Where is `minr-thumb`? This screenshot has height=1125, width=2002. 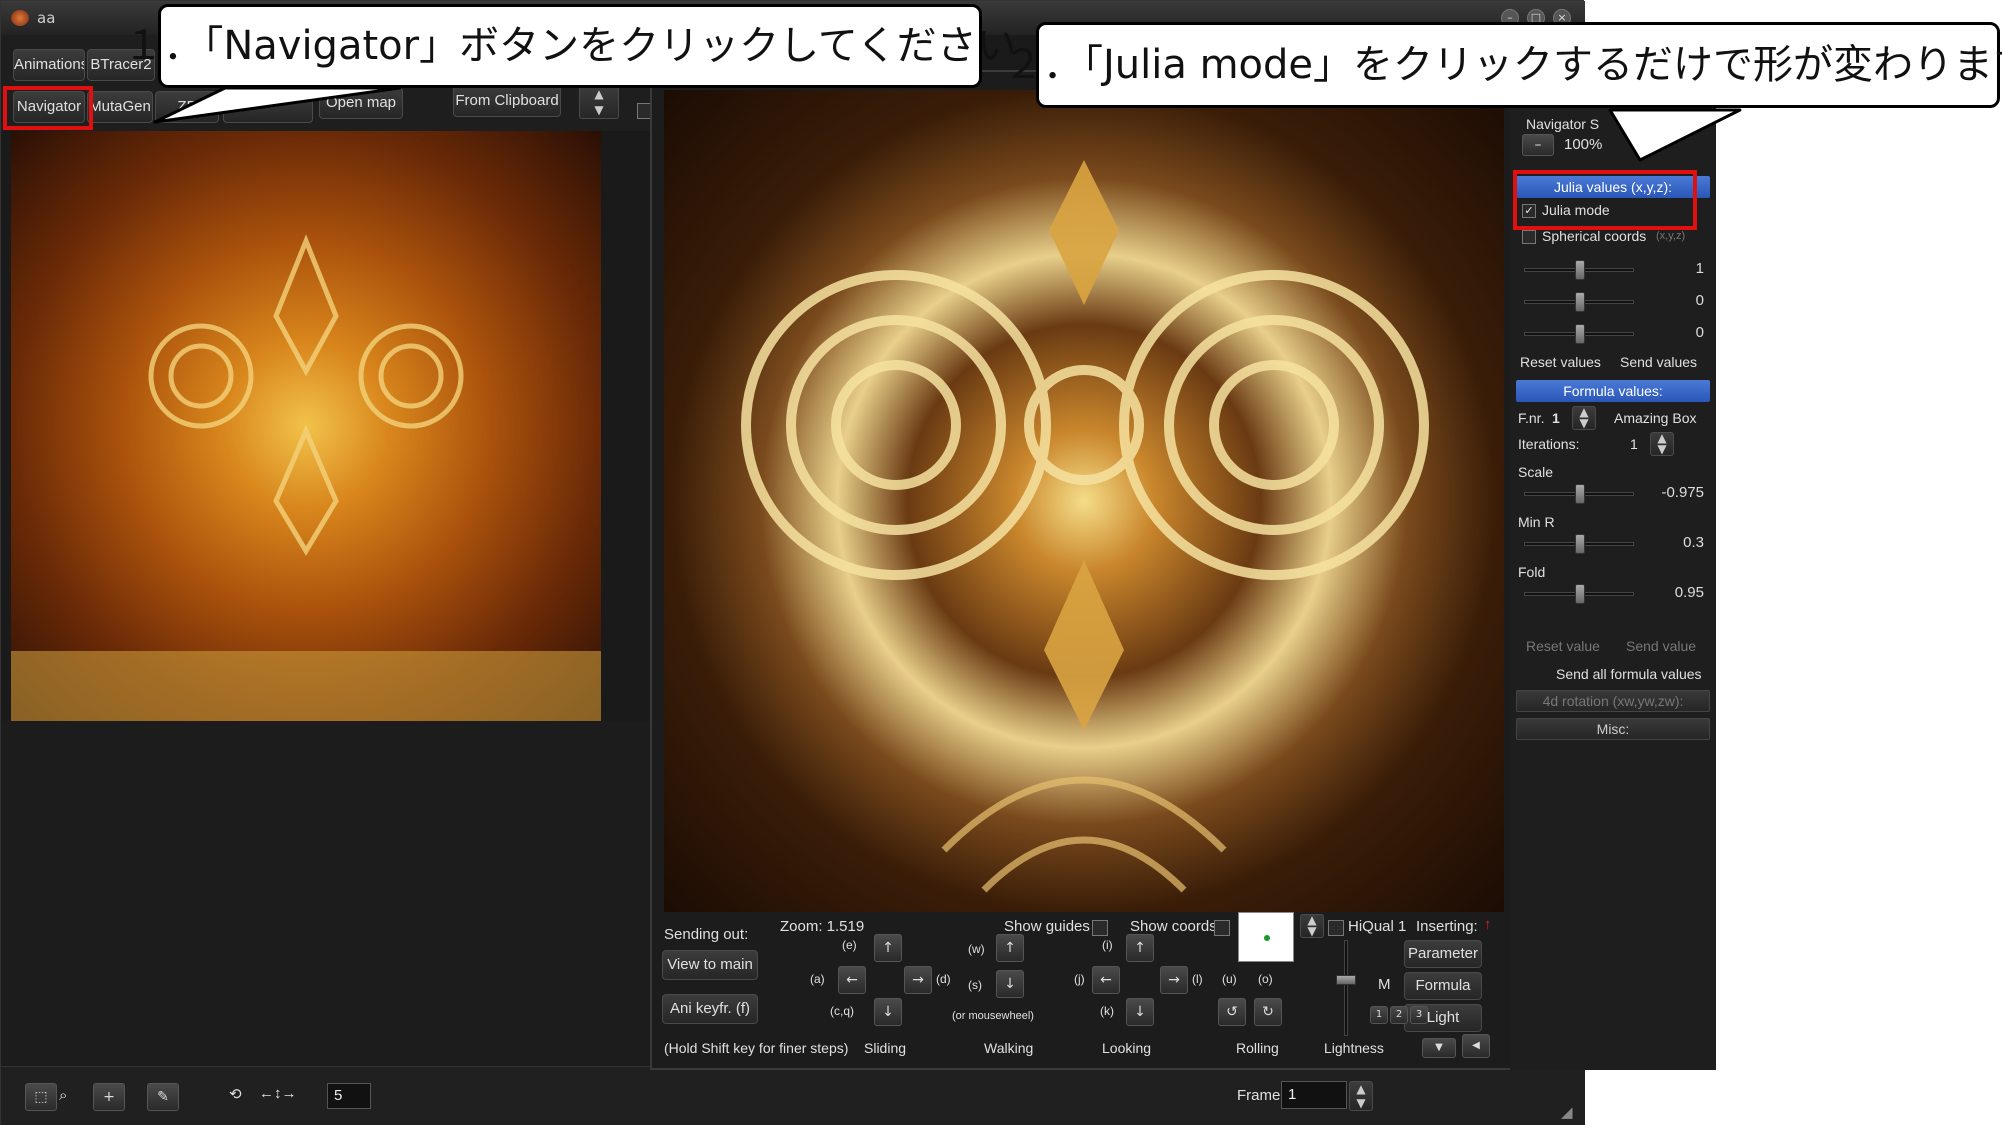
minr-thumb is located at coordinates (1580, 544).